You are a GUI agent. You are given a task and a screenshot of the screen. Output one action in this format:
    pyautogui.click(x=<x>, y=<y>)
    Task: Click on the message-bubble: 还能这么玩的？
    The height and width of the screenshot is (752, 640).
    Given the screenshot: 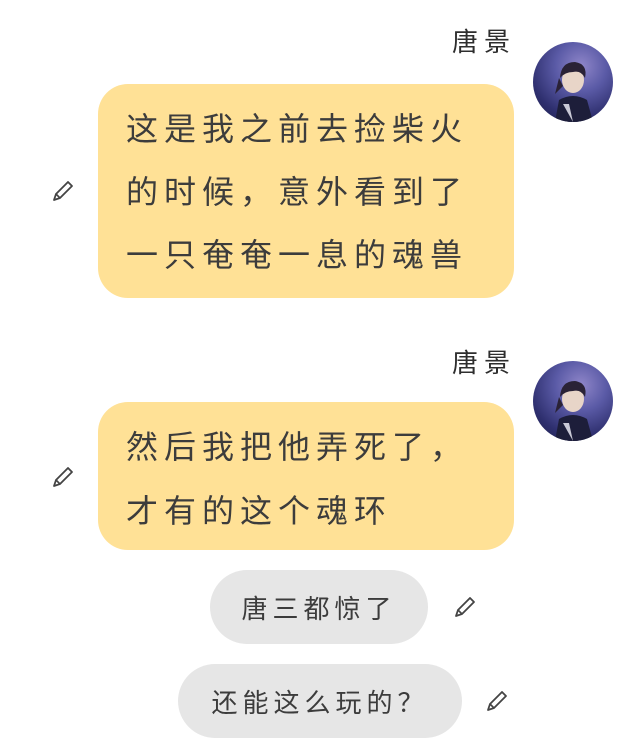 What is the action you would take?
    pyautogui.click(x=320, y=701)
    